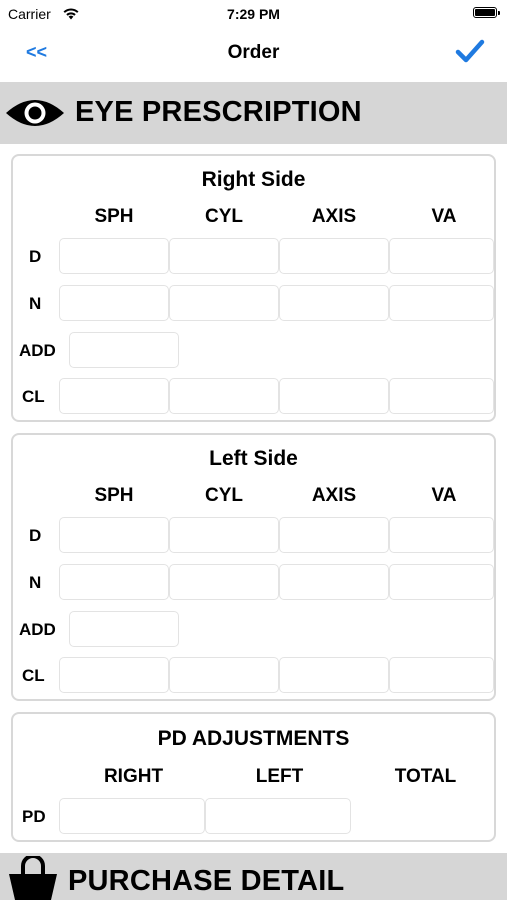  Describe the element at coordinates (114, 675) in the screenshot. I see `left-cl-sph-field` at that location.